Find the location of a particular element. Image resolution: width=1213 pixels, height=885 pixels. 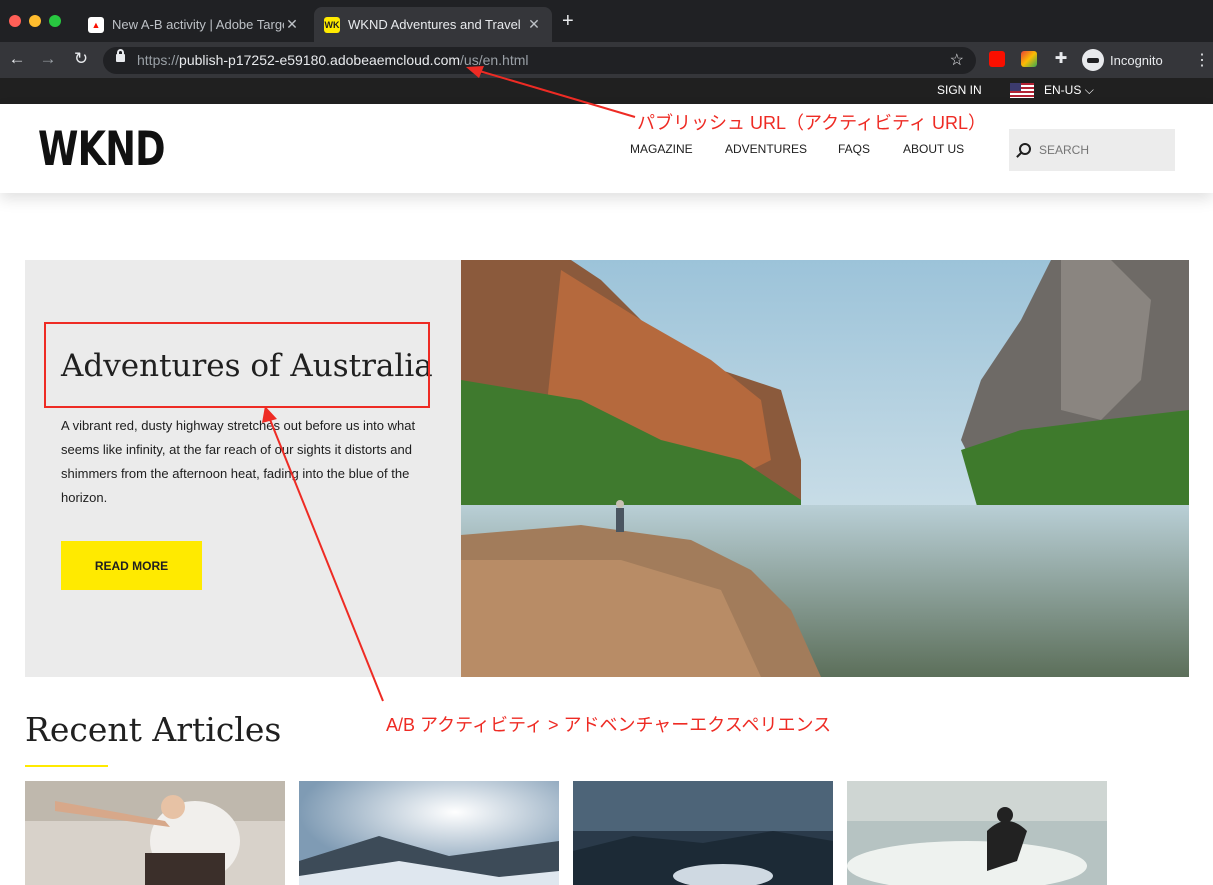

nav-adventures: ADVENTURES is located at coordinates (766, 149).